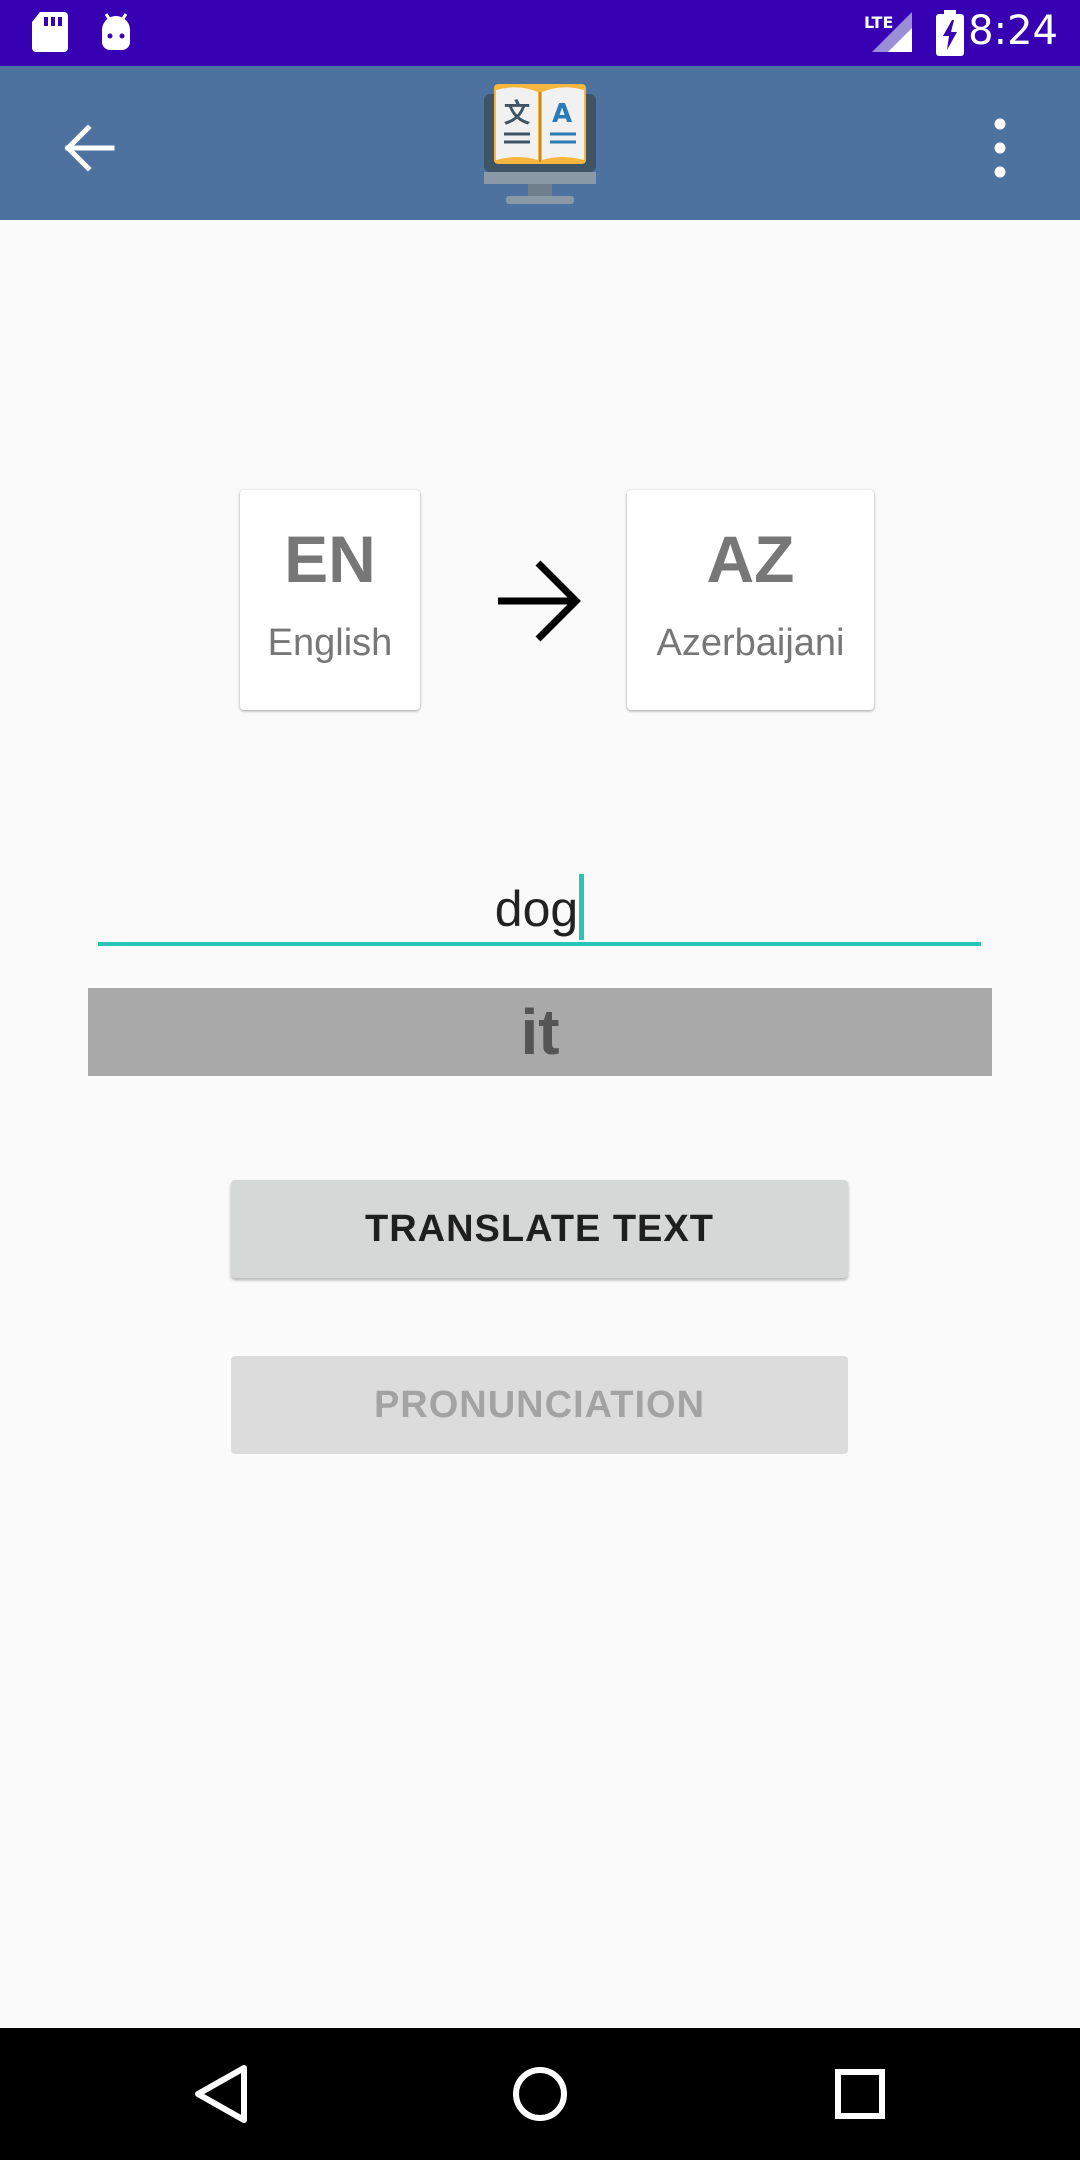 This screenshot has height=2160, width=1080. Describe the element at coordinates (539, 1405) in the screenshot. I see `pronunciation-button: PRONUNCIATION` at that location.